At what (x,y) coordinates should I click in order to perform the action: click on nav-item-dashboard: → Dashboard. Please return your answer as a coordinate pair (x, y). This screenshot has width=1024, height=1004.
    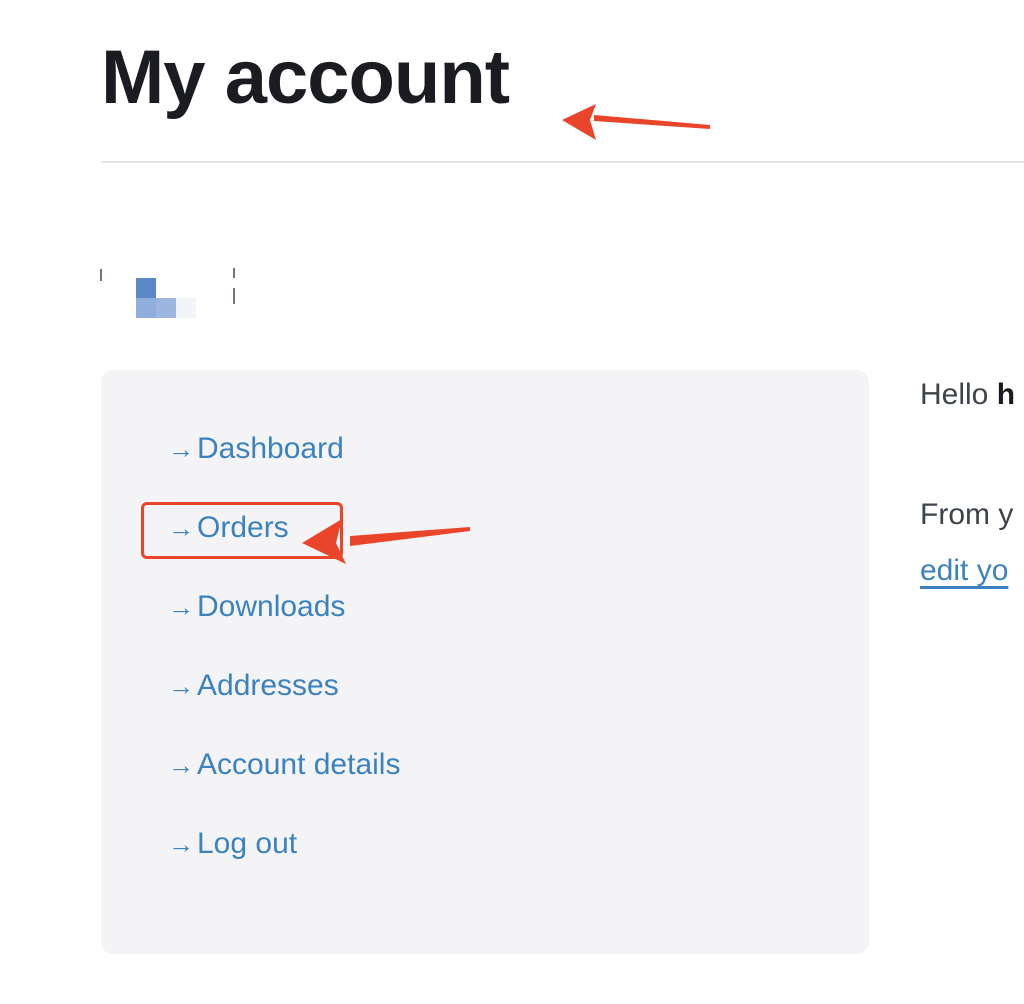
    Looking at the image, I should click on (284, 467).